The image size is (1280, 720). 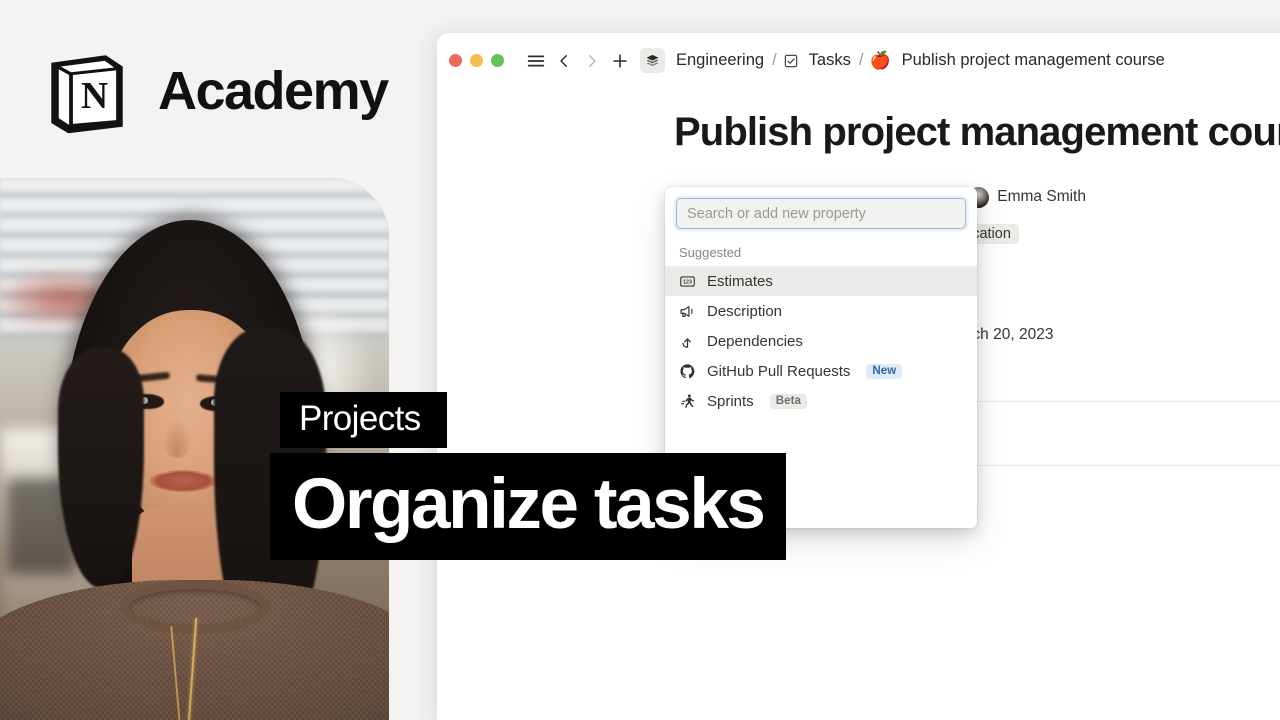 I want to click on traffic-lights, so click(x=476, y=60).